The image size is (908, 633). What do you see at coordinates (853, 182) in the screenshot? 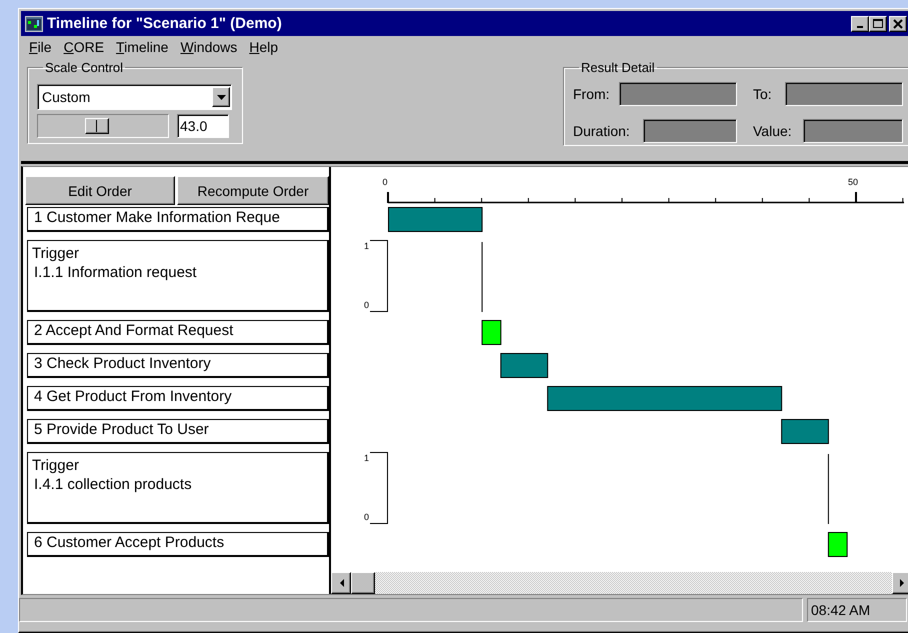
I see `axis-label: 50` at bounding box center [853, 182].